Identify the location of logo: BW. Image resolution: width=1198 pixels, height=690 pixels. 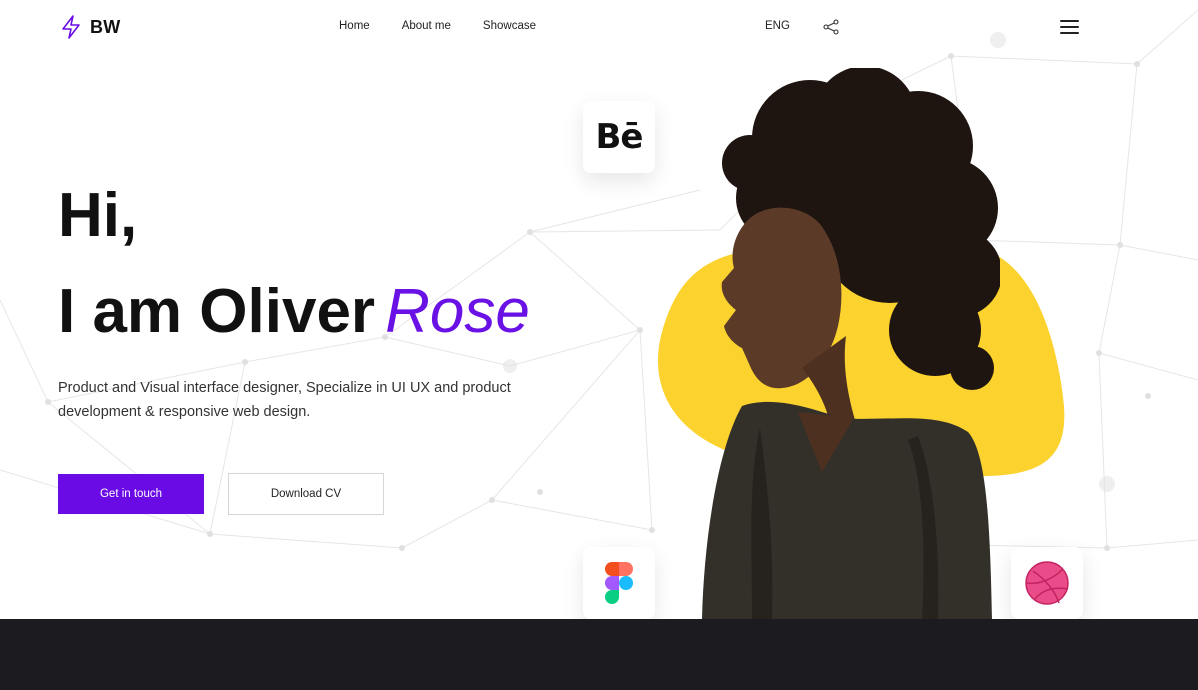
(90, 27).